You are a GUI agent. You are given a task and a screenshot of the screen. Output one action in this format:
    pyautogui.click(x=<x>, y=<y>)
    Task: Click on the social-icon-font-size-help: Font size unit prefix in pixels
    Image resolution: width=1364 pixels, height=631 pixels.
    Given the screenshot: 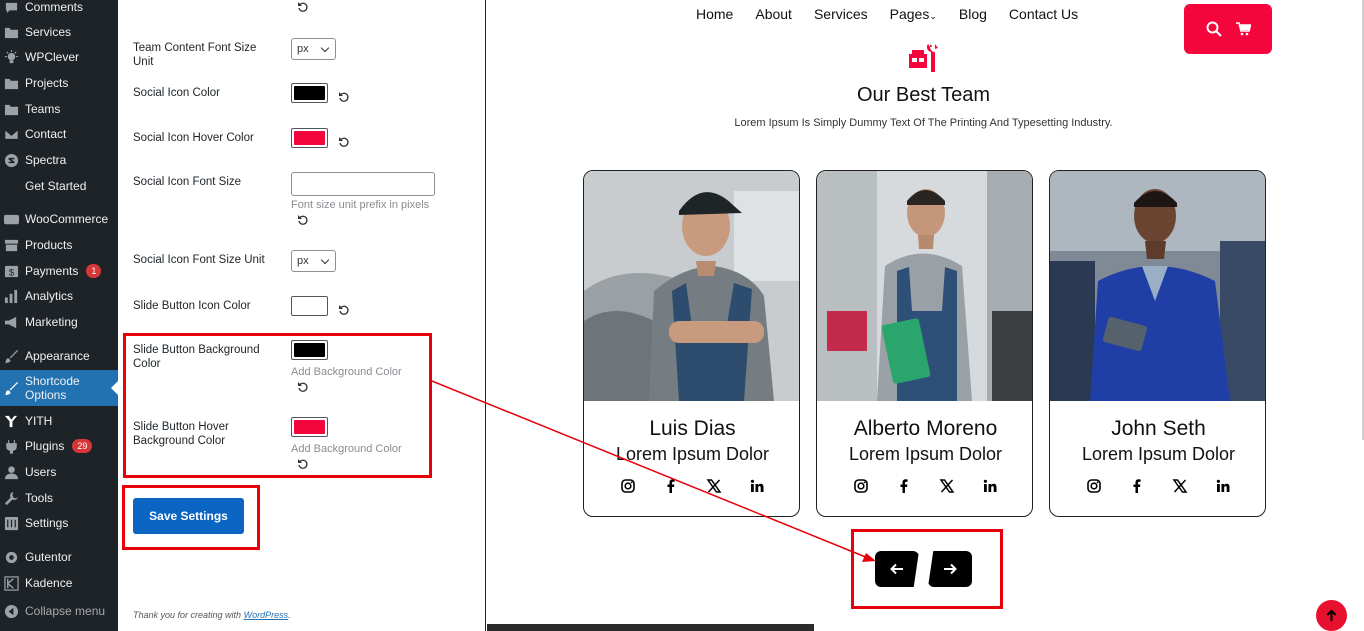 What is the action you would take?
    pyautogui.click(x=360, y=205)
    